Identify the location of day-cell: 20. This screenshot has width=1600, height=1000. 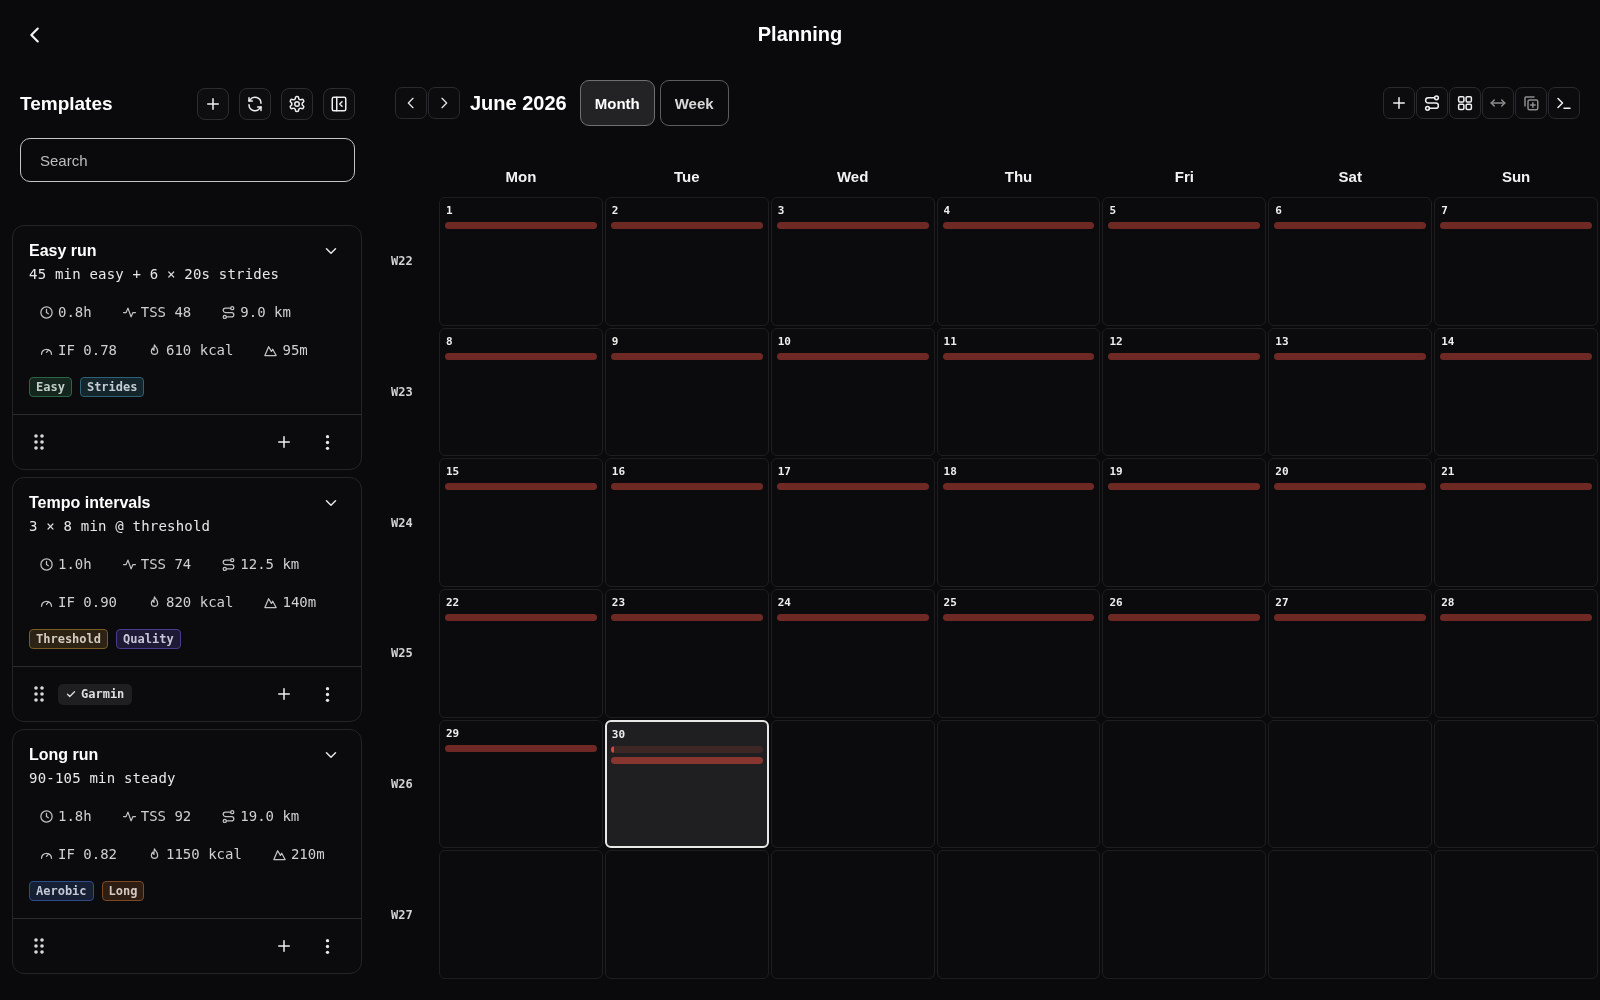
(1350, 522).